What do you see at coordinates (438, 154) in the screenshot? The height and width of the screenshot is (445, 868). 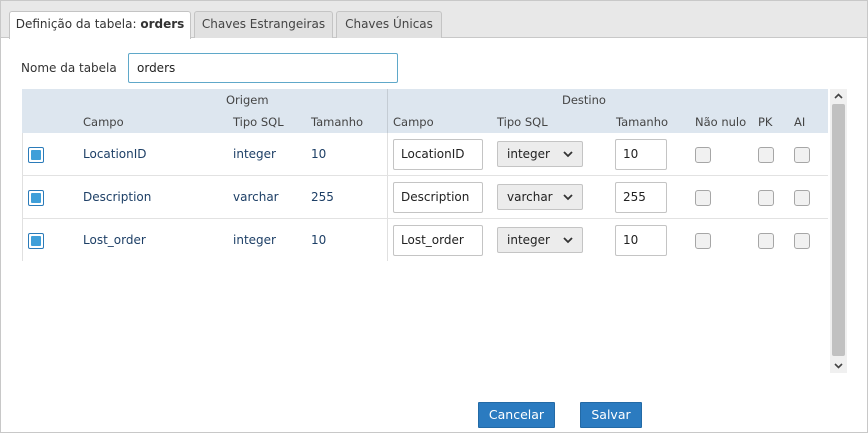 I see `dest-field-input: LocationID` at bounding box center [438, 154].